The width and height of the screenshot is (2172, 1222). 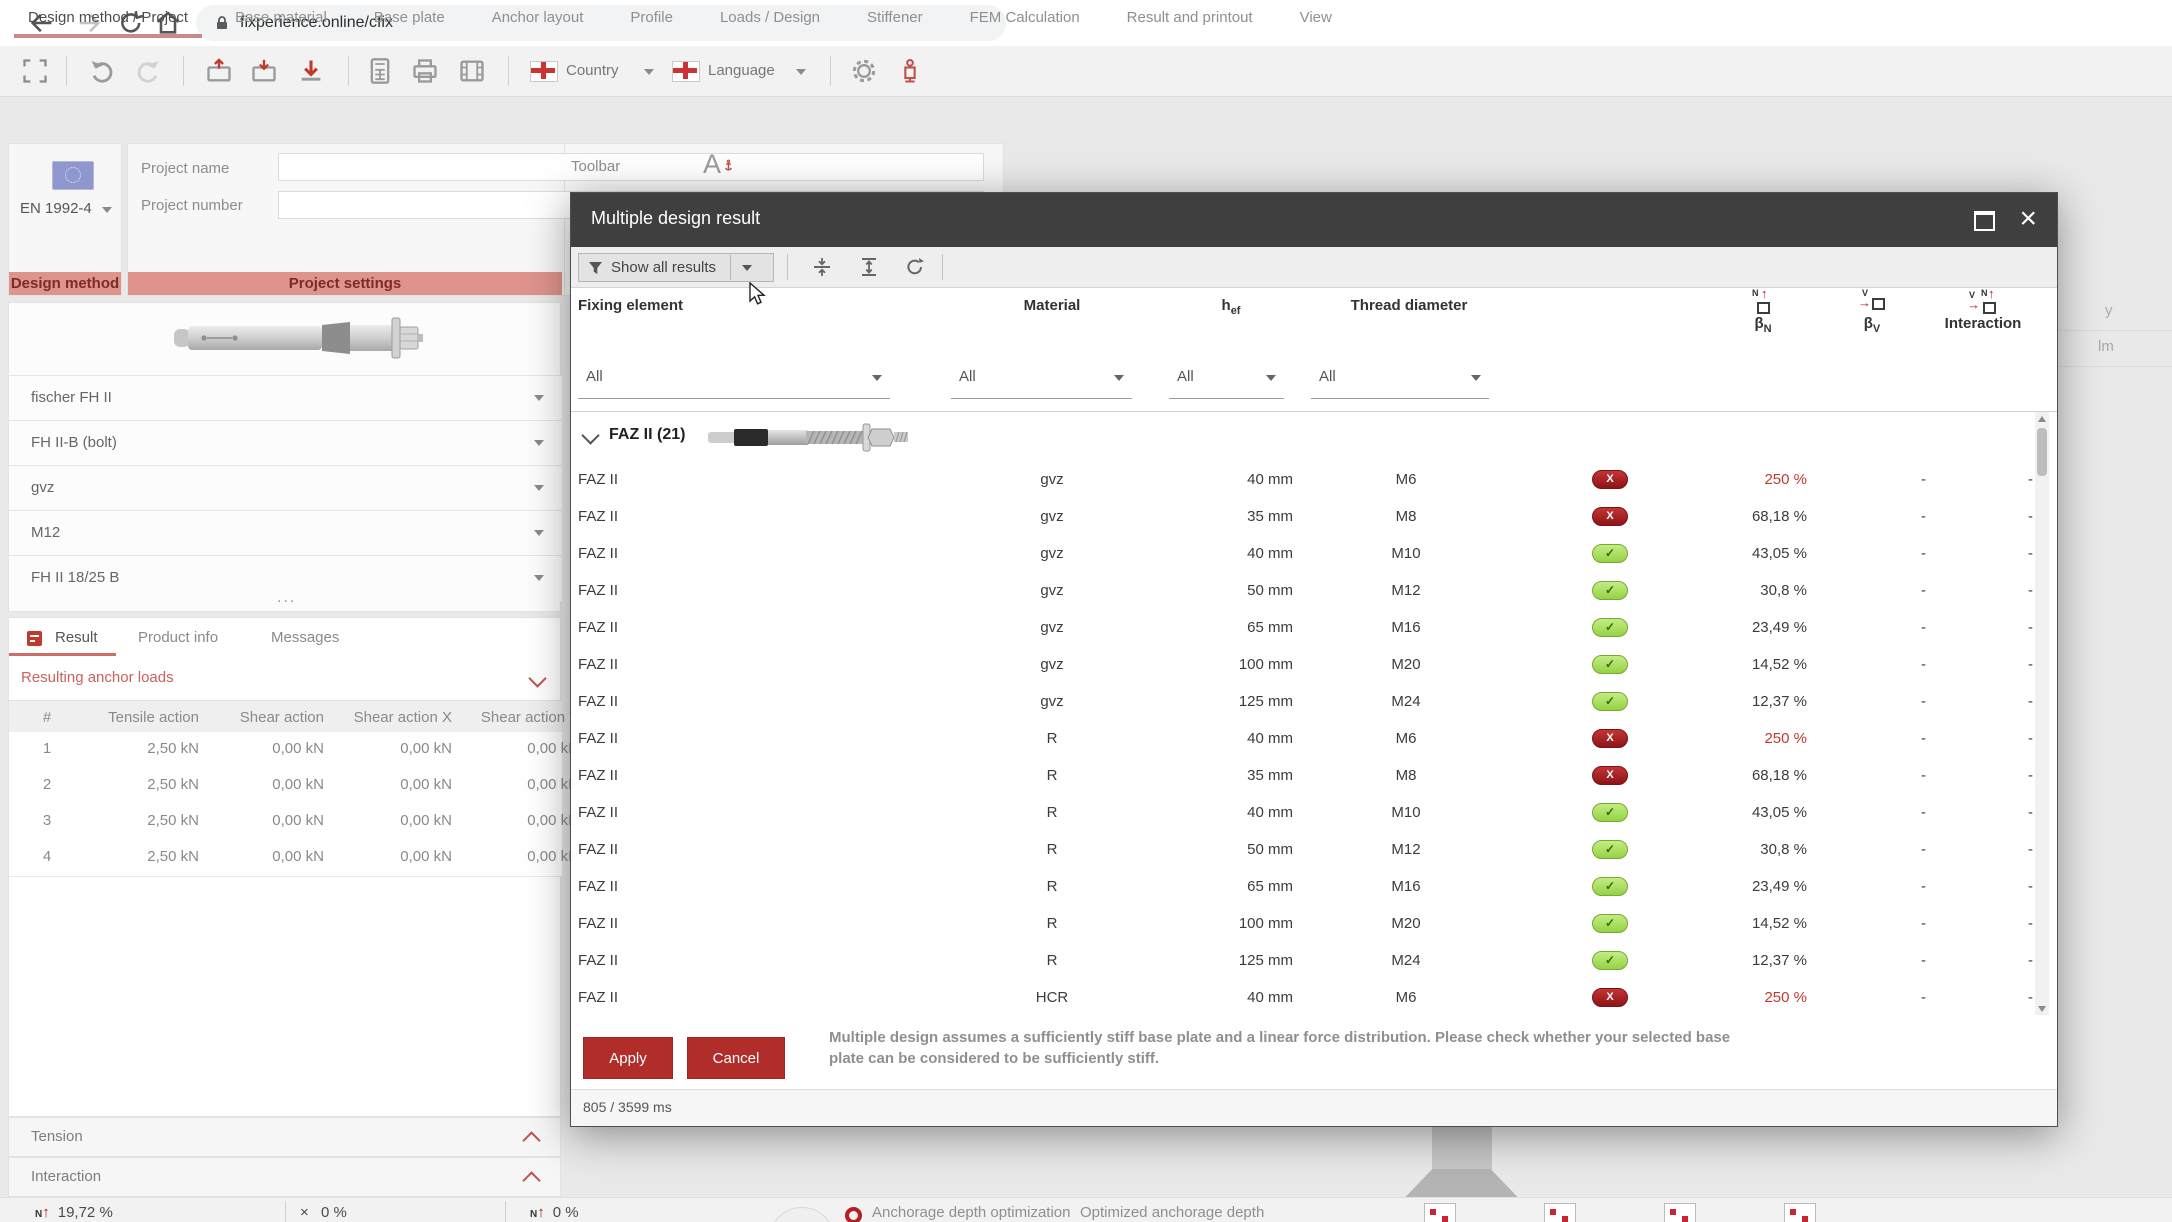 What do you see at coordinates (1270, 886) in the screenshot?
I see `cell-hef: 65 mm` at bounding box center [1270, 886].